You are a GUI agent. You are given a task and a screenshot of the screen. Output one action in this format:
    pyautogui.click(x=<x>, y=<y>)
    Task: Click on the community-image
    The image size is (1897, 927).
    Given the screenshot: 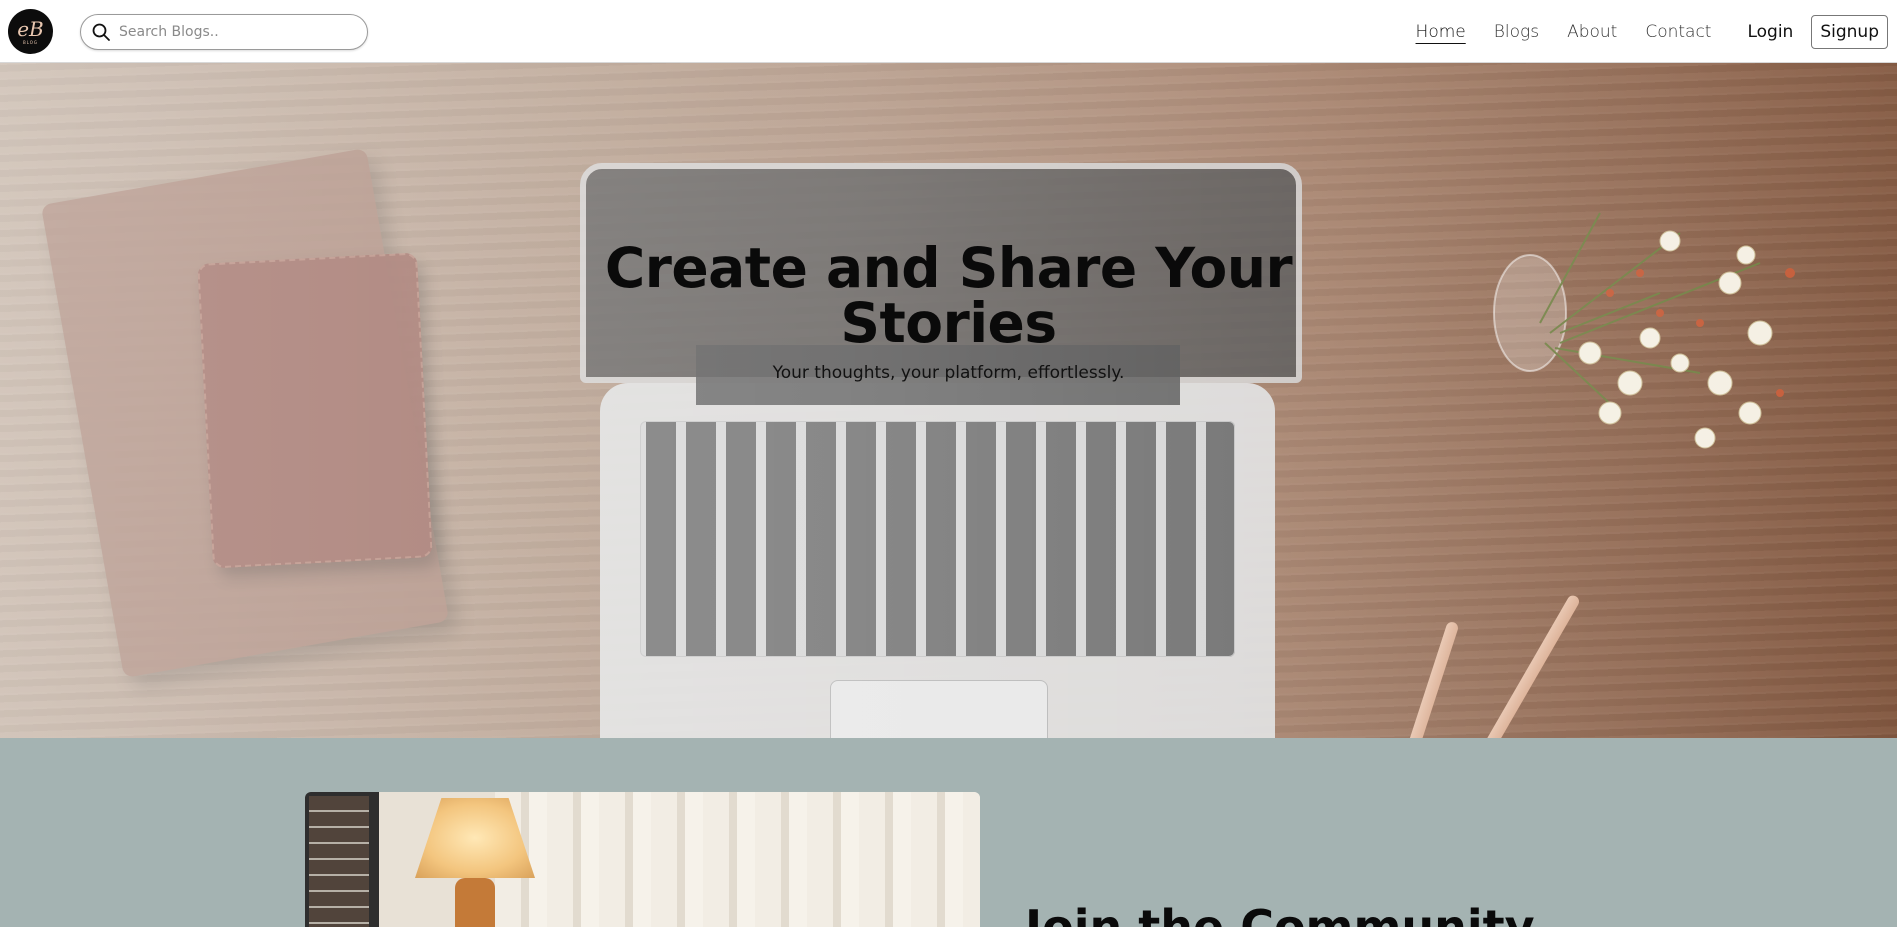 What is the action you would take?
    pyautogui.click(x=642, y=859)
    